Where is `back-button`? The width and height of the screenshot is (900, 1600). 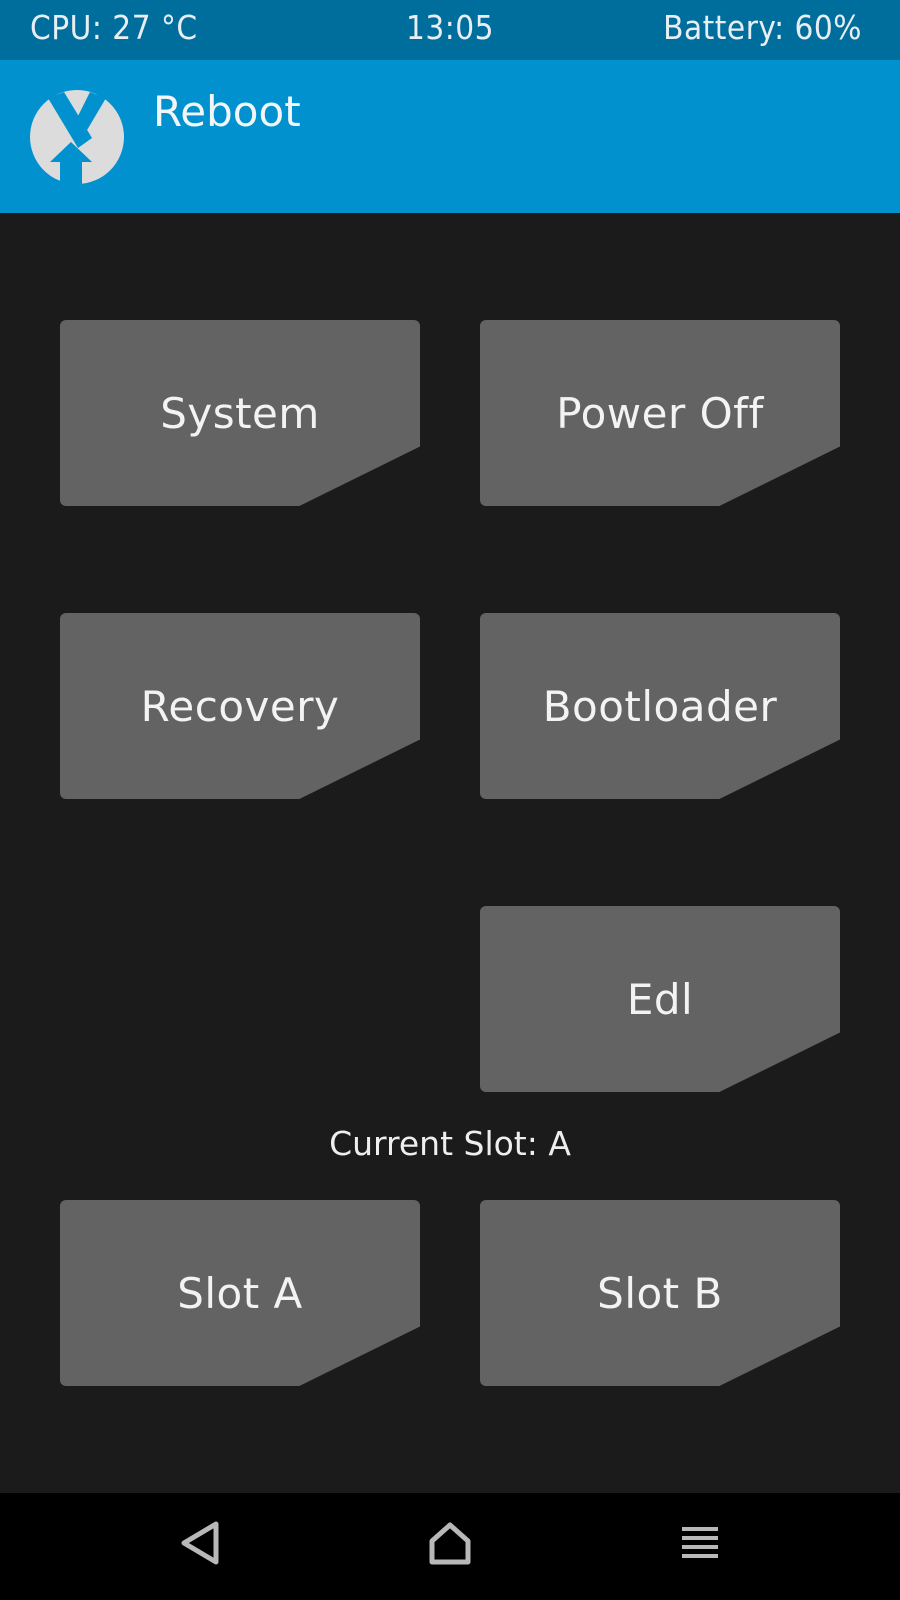
back-button is located at coordinates (201, 1543).